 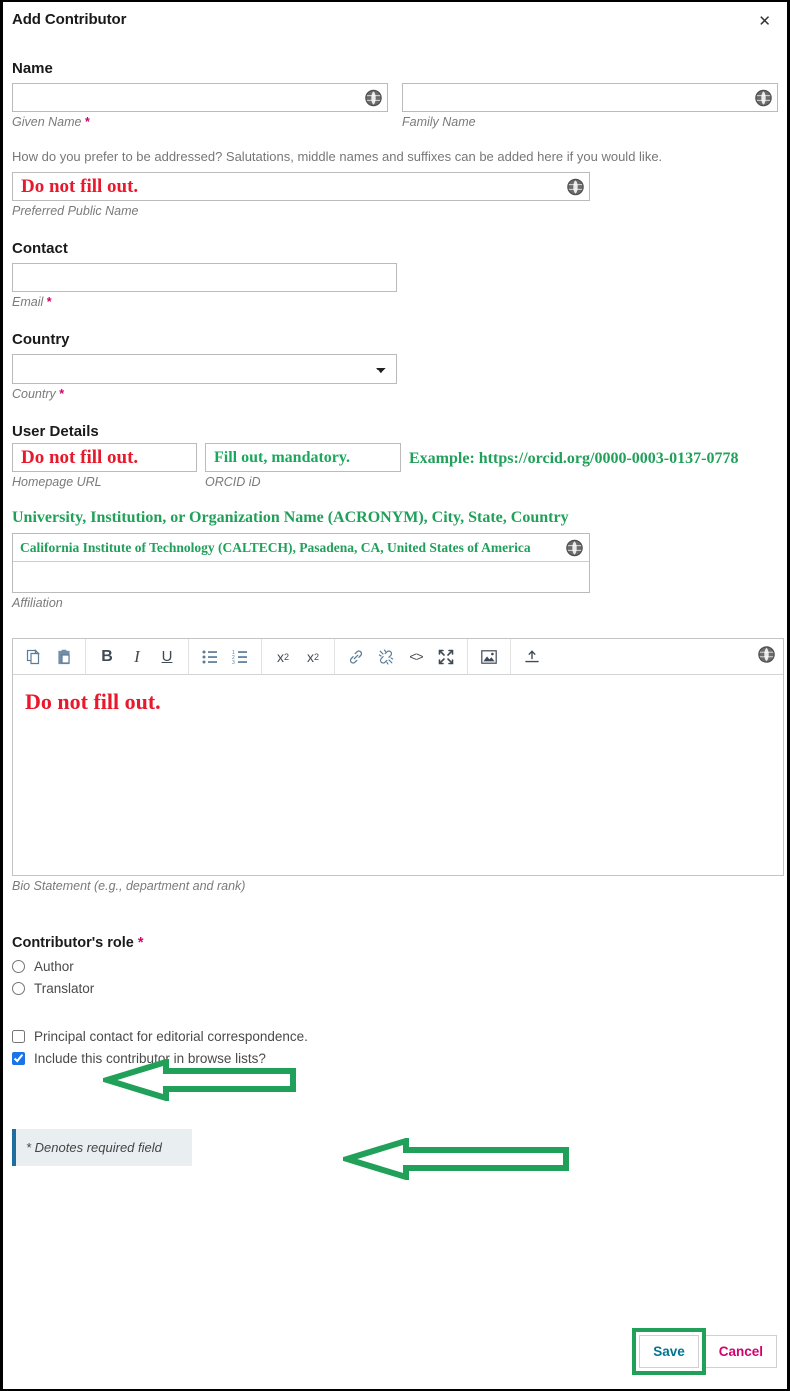 I want to click on toolbar-group-upload, so click(x=532, y=656).